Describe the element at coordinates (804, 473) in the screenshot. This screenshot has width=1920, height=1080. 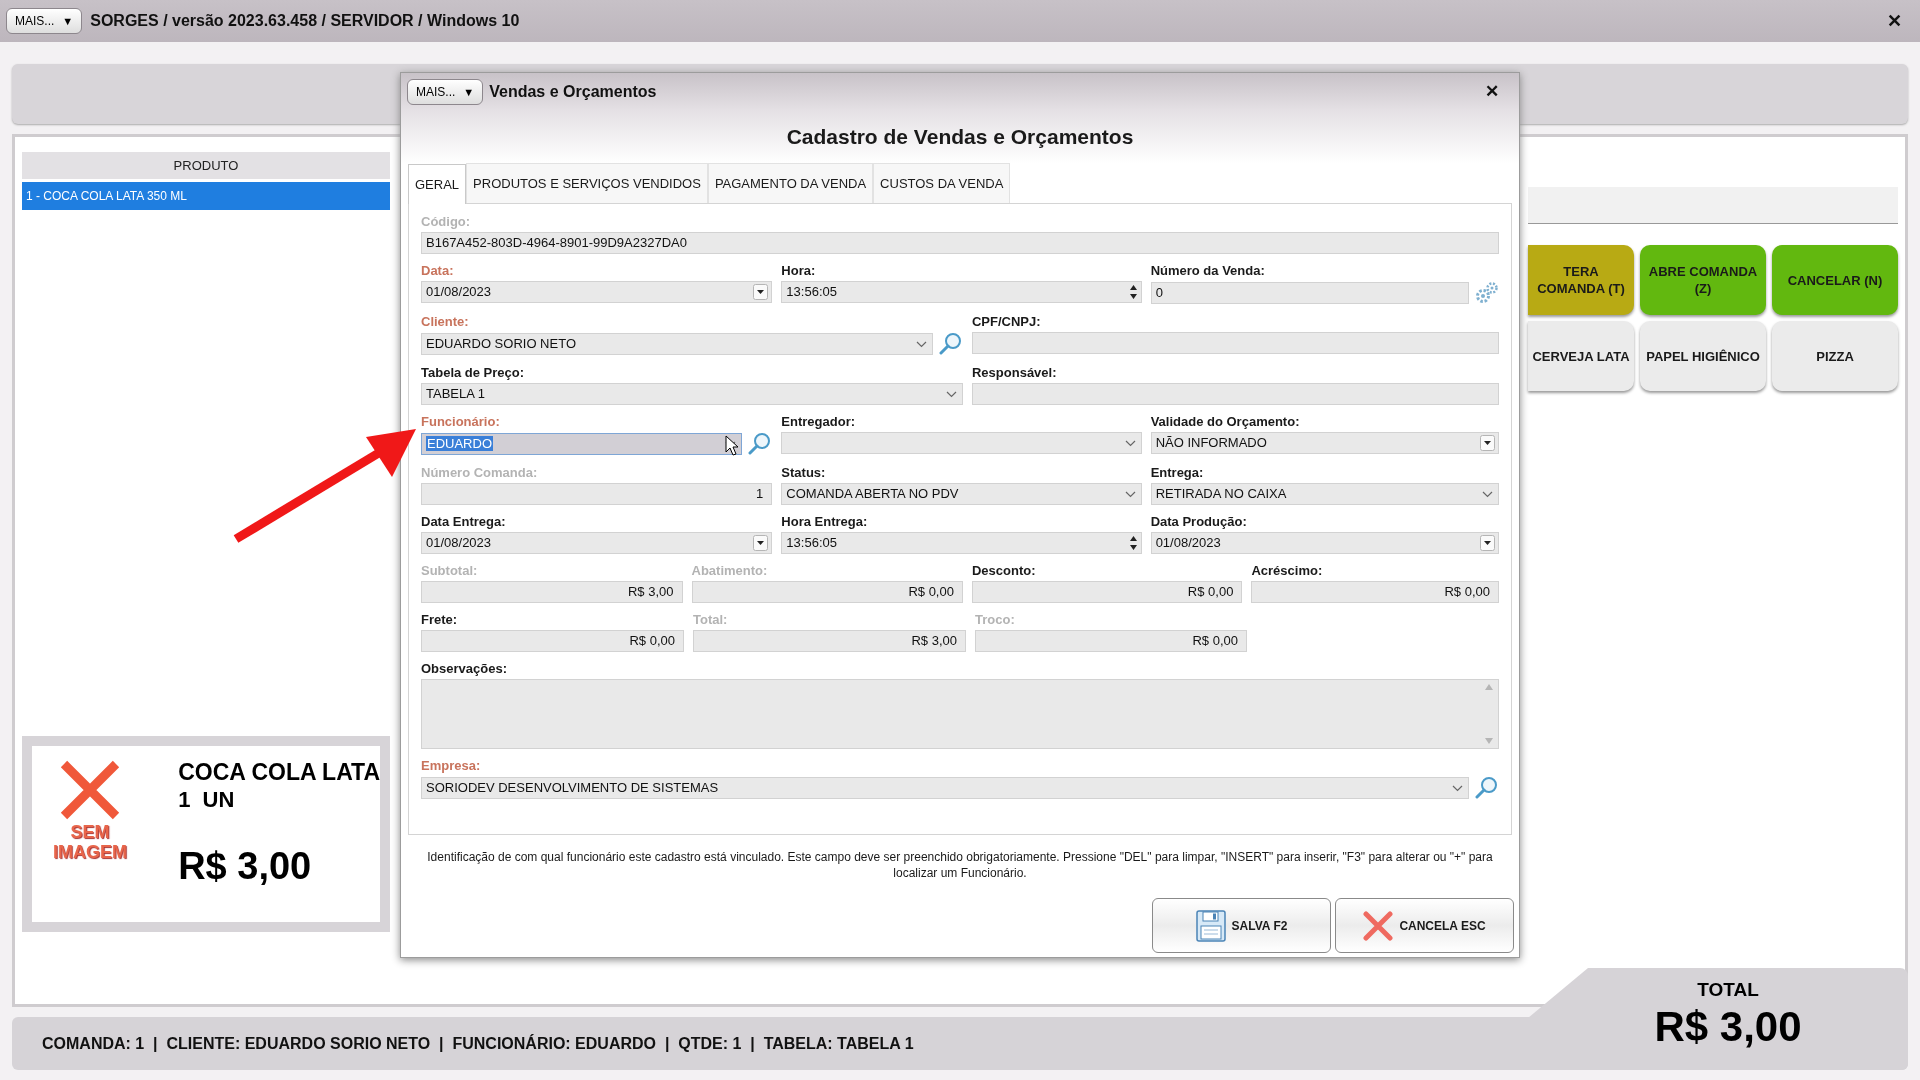
I see `field-label: Status:` at that location.